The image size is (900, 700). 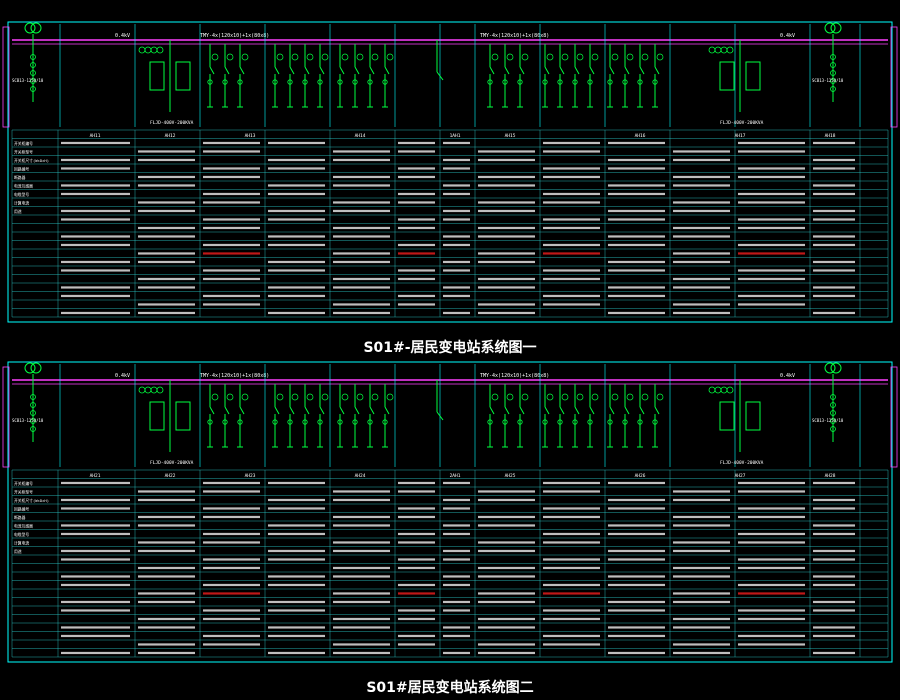 I want to click on capacitor-right: FLJD-400V-200KVA, so click(x=736, y=83).